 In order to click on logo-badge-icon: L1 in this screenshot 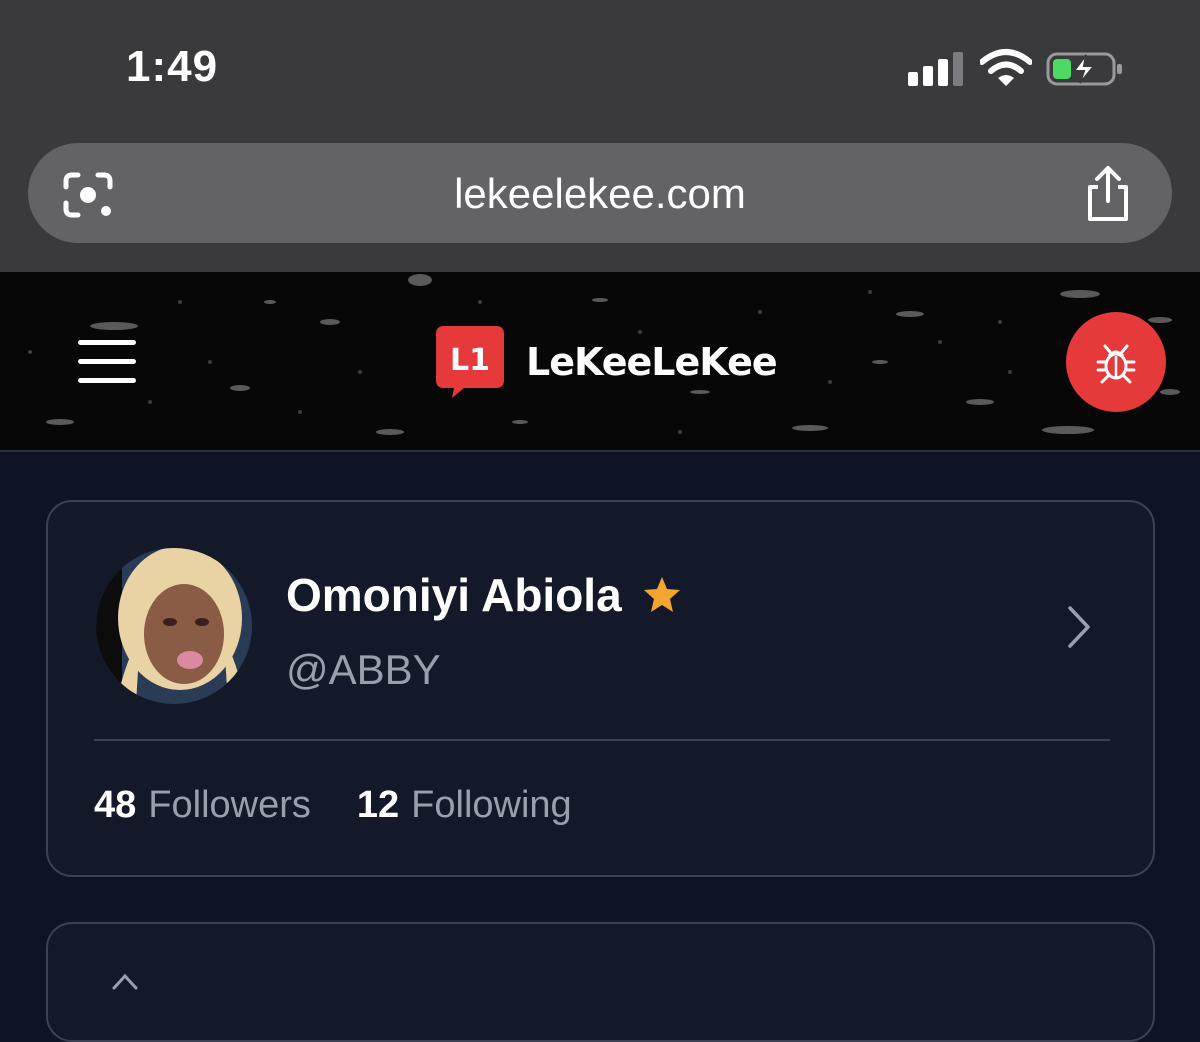, I will do `click(470, 362)`.